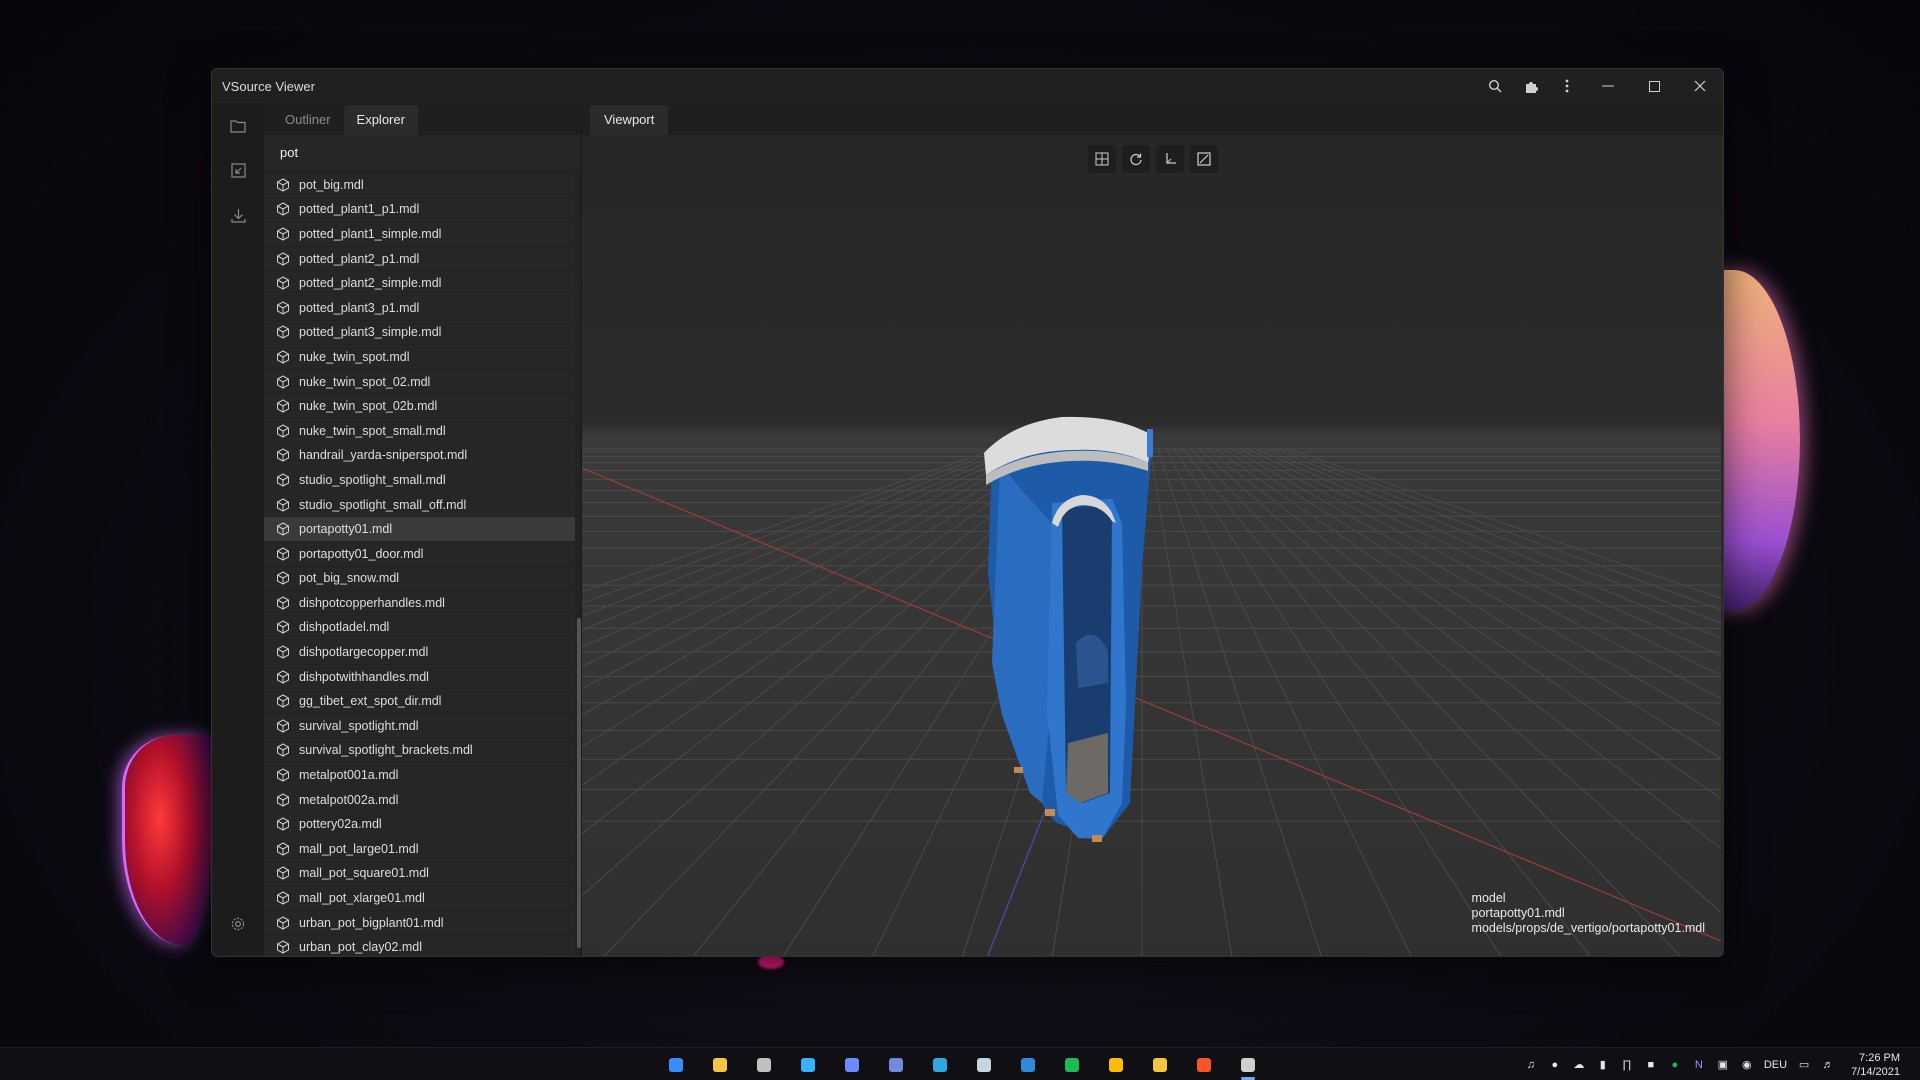 The height and width of the screenshot is (1080, 1920). Describe the element at coordinates (419, 603) in the screenshot. I see `list-item: dishpotcopperhandles.mdl` at that location.